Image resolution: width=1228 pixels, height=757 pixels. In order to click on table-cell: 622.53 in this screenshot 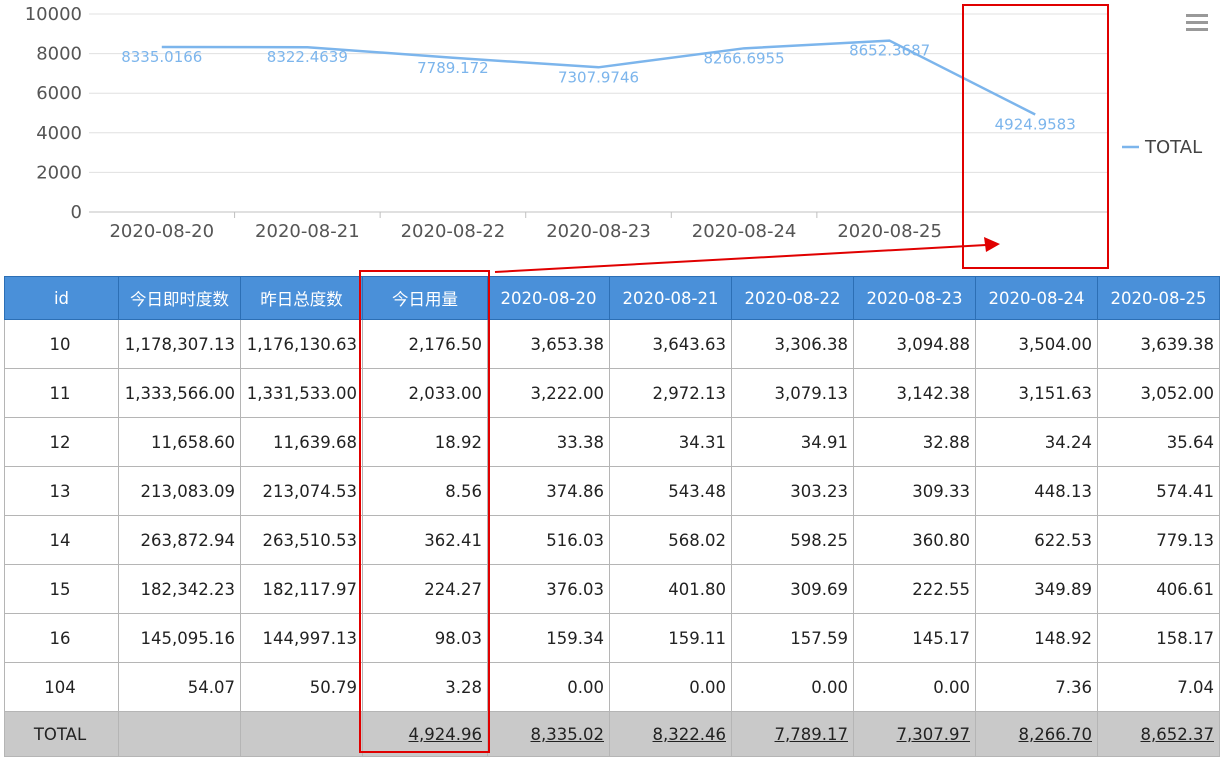, I will do `click(1036, 540)`.